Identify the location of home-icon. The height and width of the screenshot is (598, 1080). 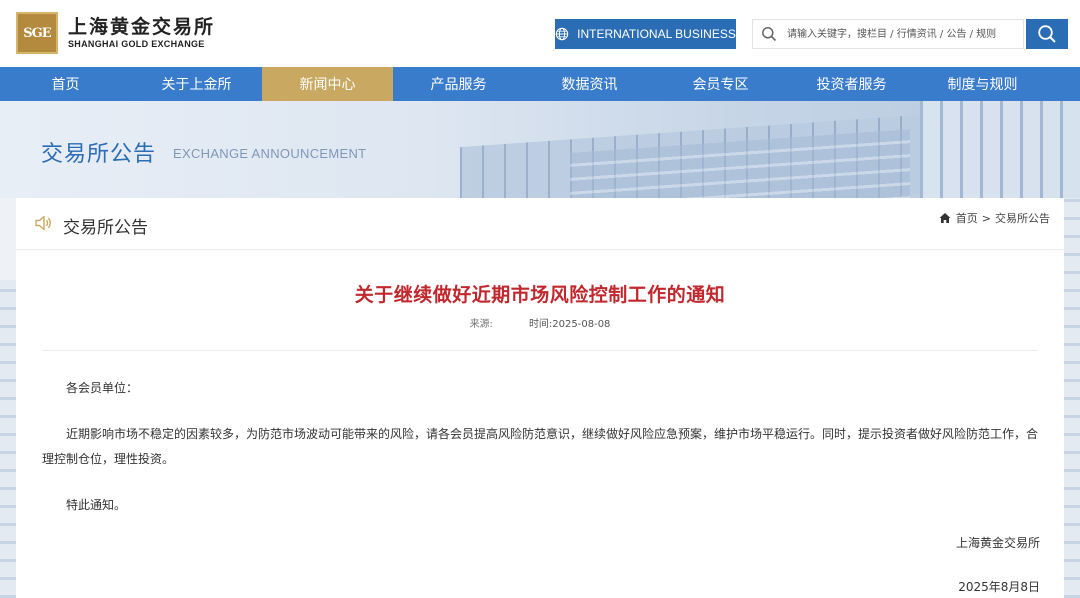
(945, 218).